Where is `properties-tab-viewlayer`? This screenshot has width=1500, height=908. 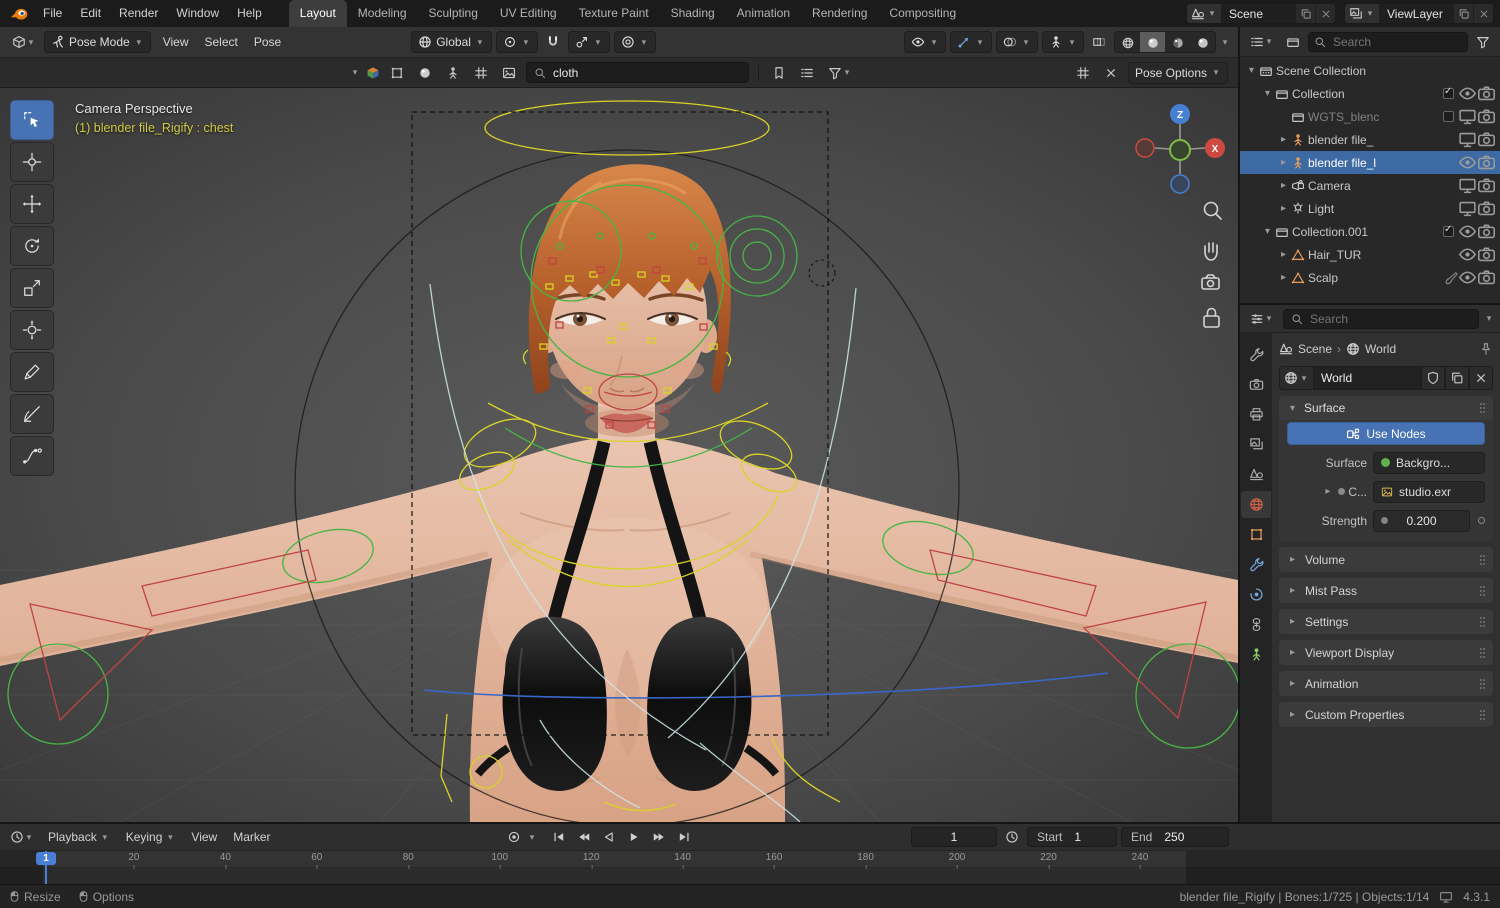 properties-tab-viewlayer is located at coordinates (1256, 444).